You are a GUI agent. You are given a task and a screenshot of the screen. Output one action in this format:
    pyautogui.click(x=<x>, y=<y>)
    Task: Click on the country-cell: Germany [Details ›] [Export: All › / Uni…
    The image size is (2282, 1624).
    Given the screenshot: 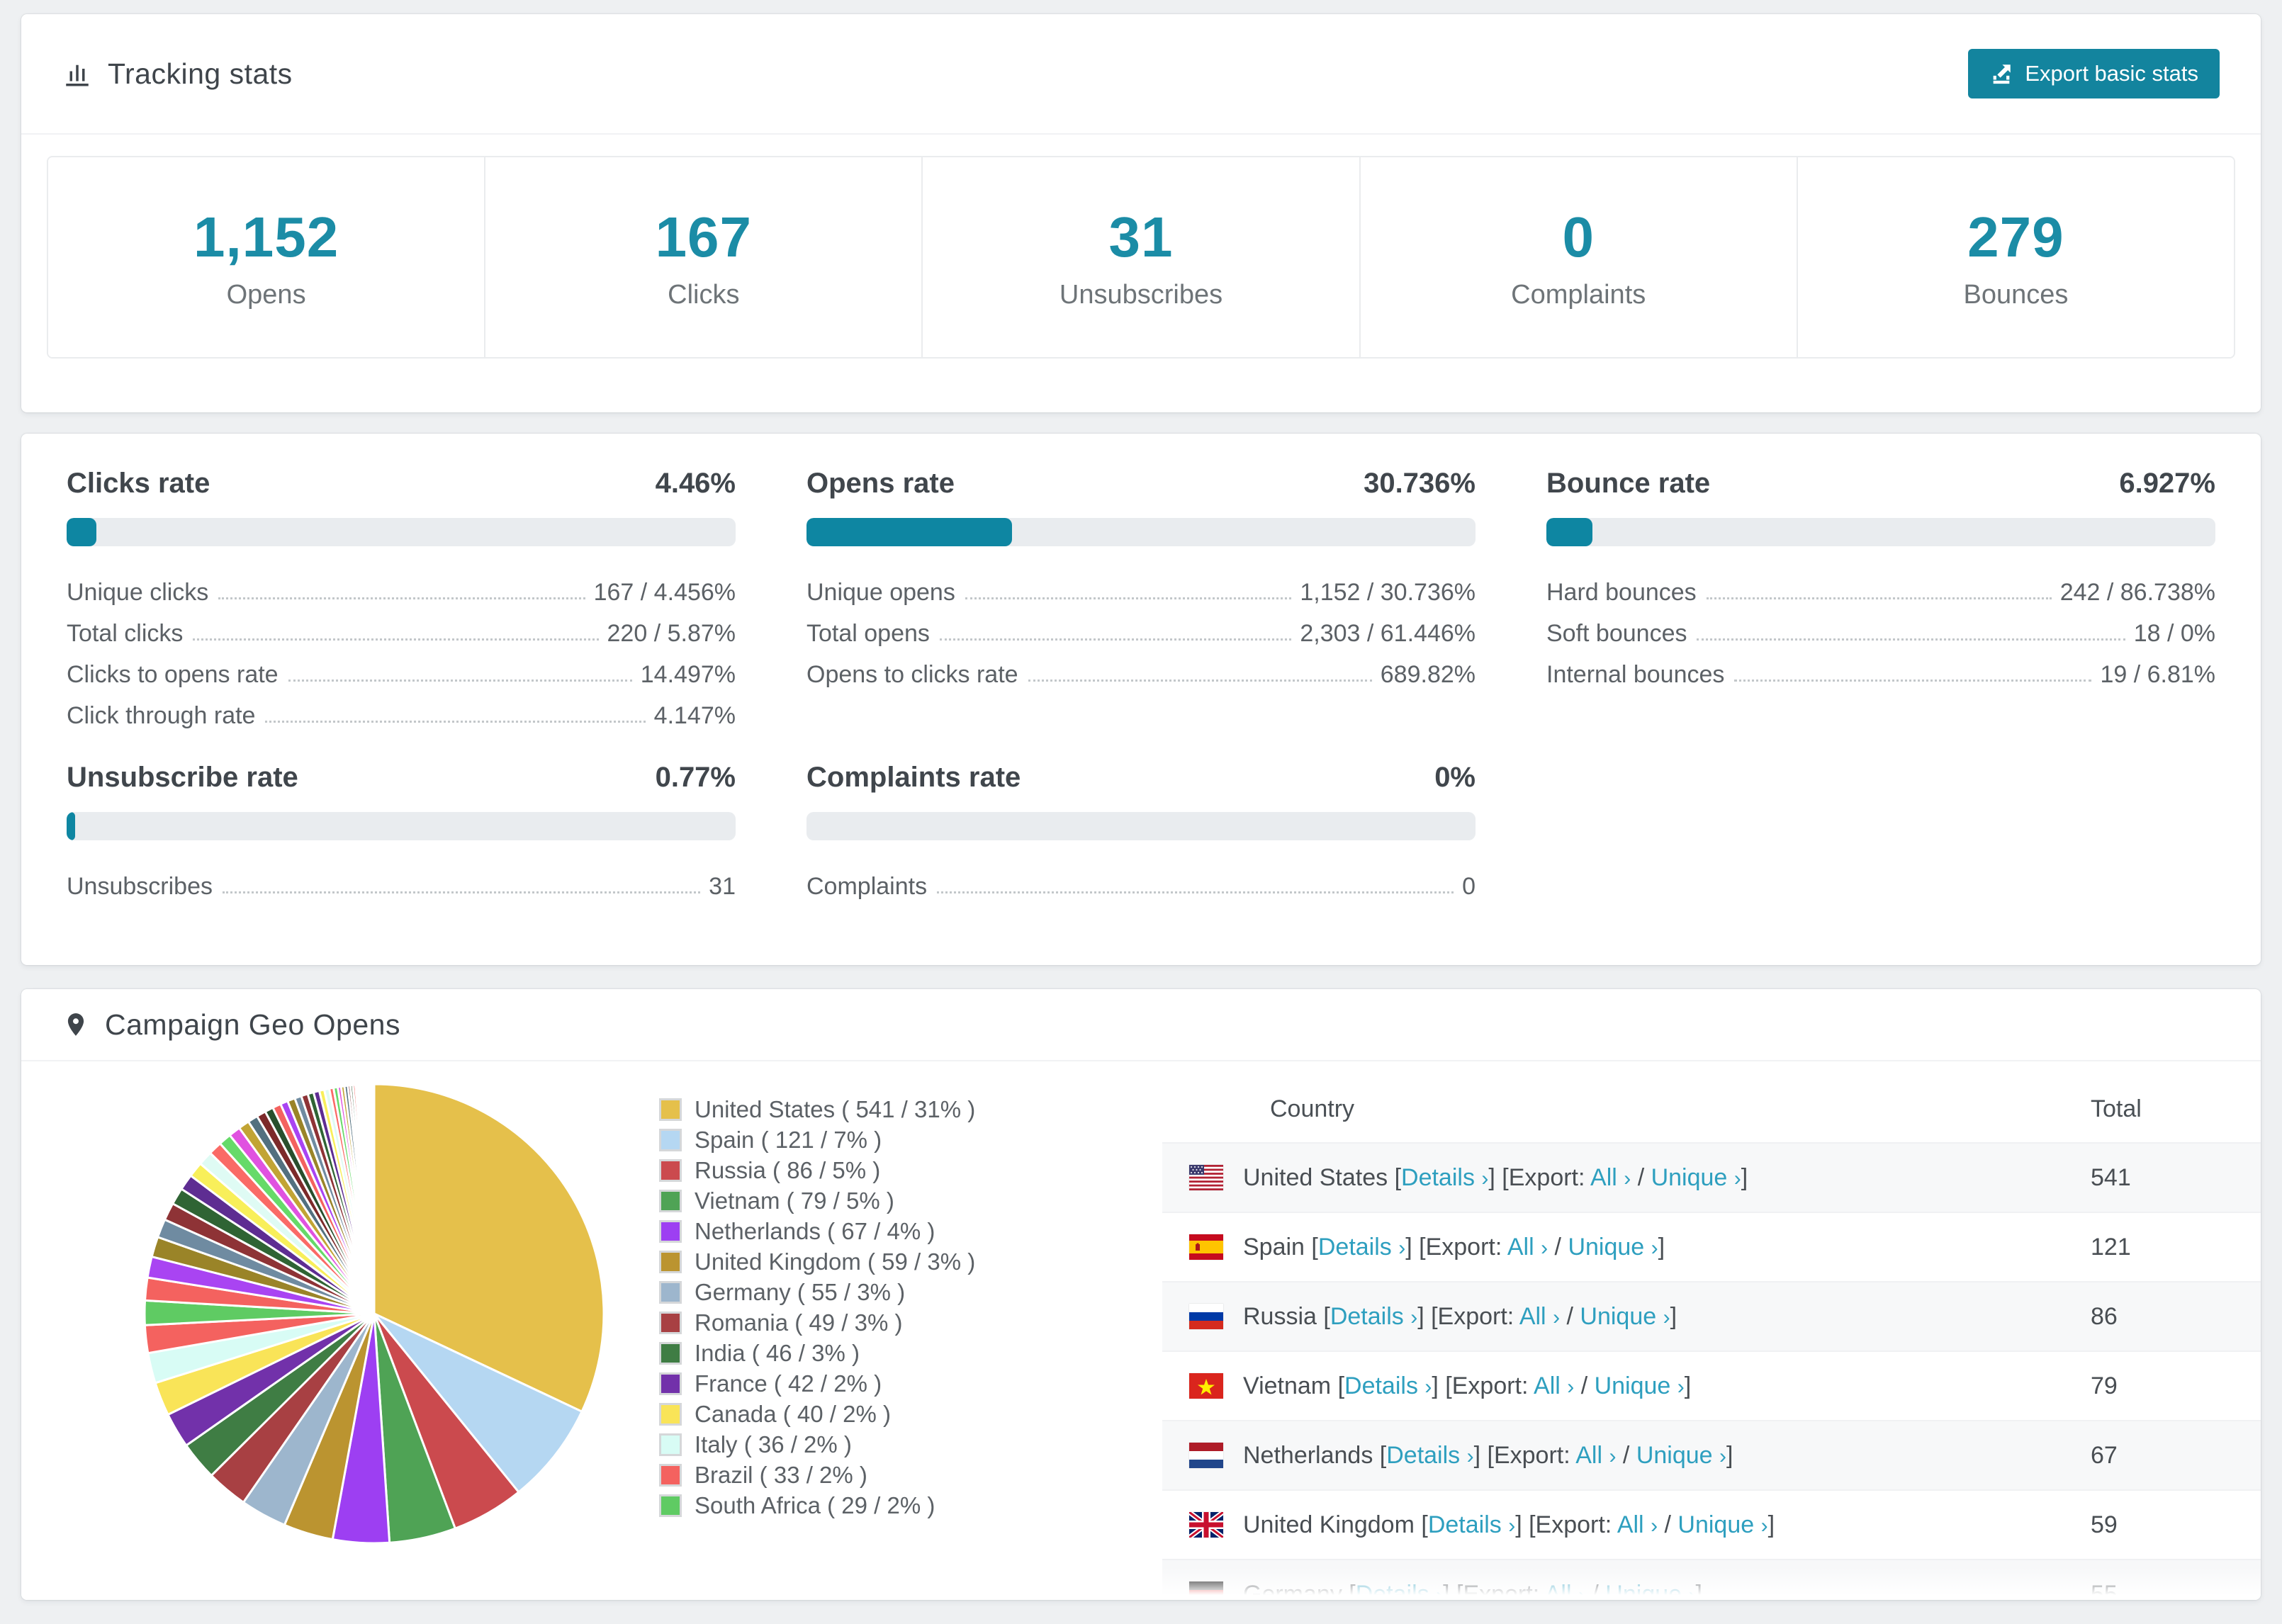 What is the action you would take?
    pyautogui.click(x=1667, y=1591)
    